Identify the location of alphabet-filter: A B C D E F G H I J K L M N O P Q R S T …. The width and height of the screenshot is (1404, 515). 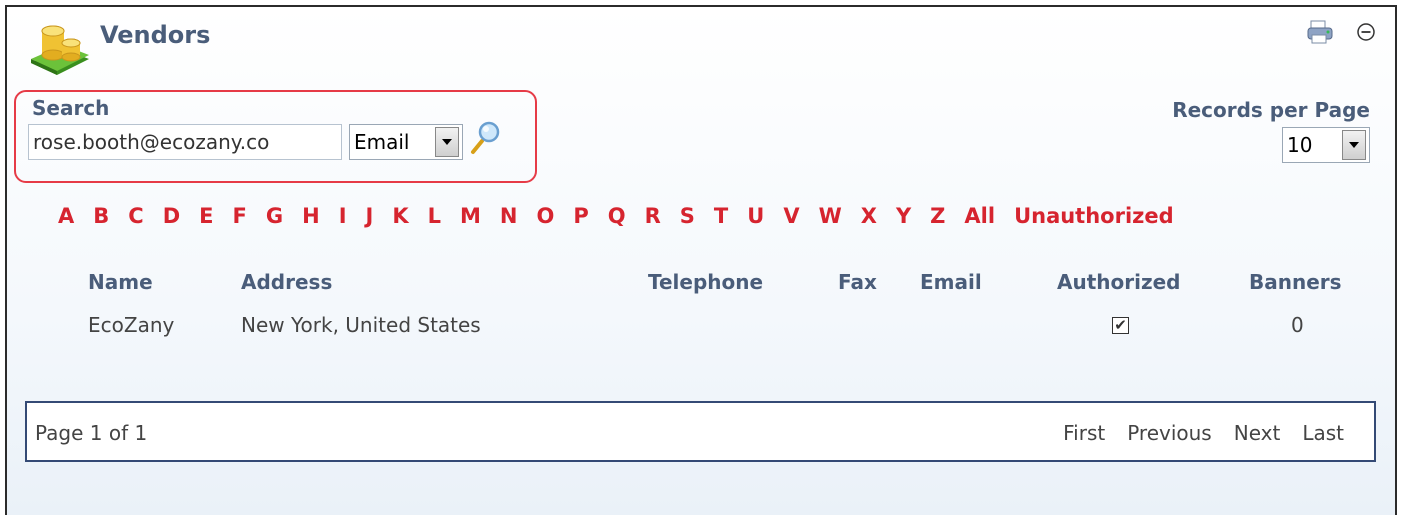
(625, 216).